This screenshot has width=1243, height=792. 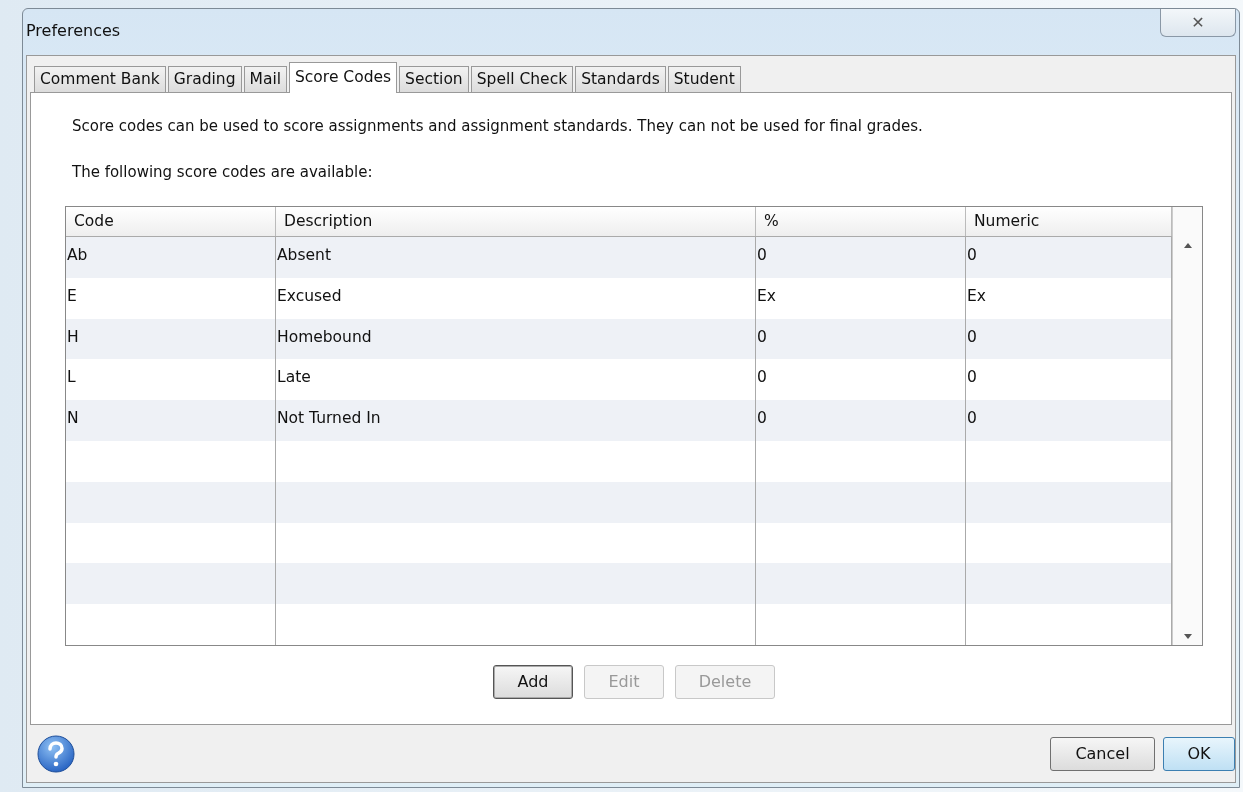 I want to click on window-title: Preferences, so click(x=73, y=31).